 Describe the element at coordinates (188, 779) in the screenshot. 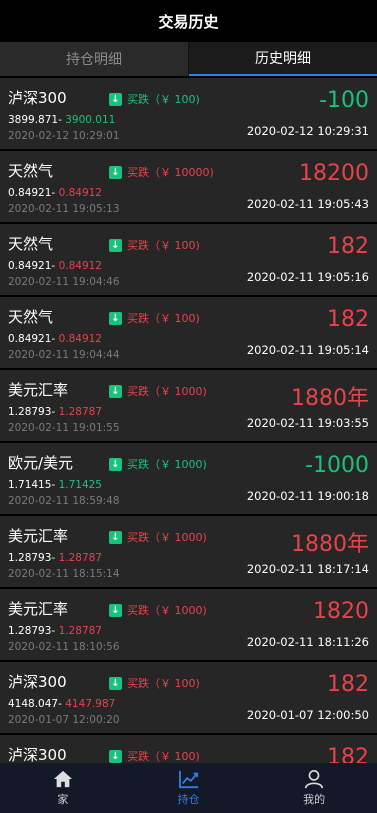

I see `chart-icon` at that location.